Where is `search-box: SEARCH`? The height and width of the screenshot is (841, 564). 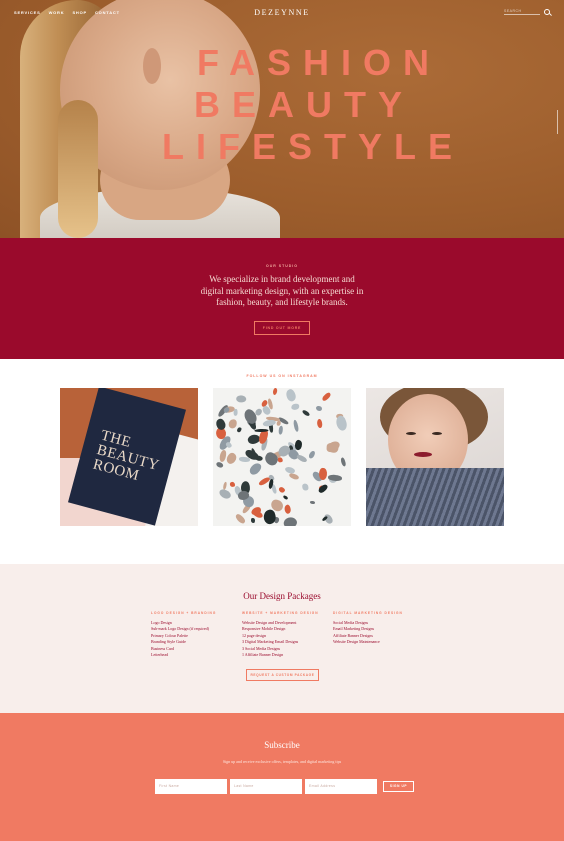 search-box: SEARCH is located at coordinates (527, 12).